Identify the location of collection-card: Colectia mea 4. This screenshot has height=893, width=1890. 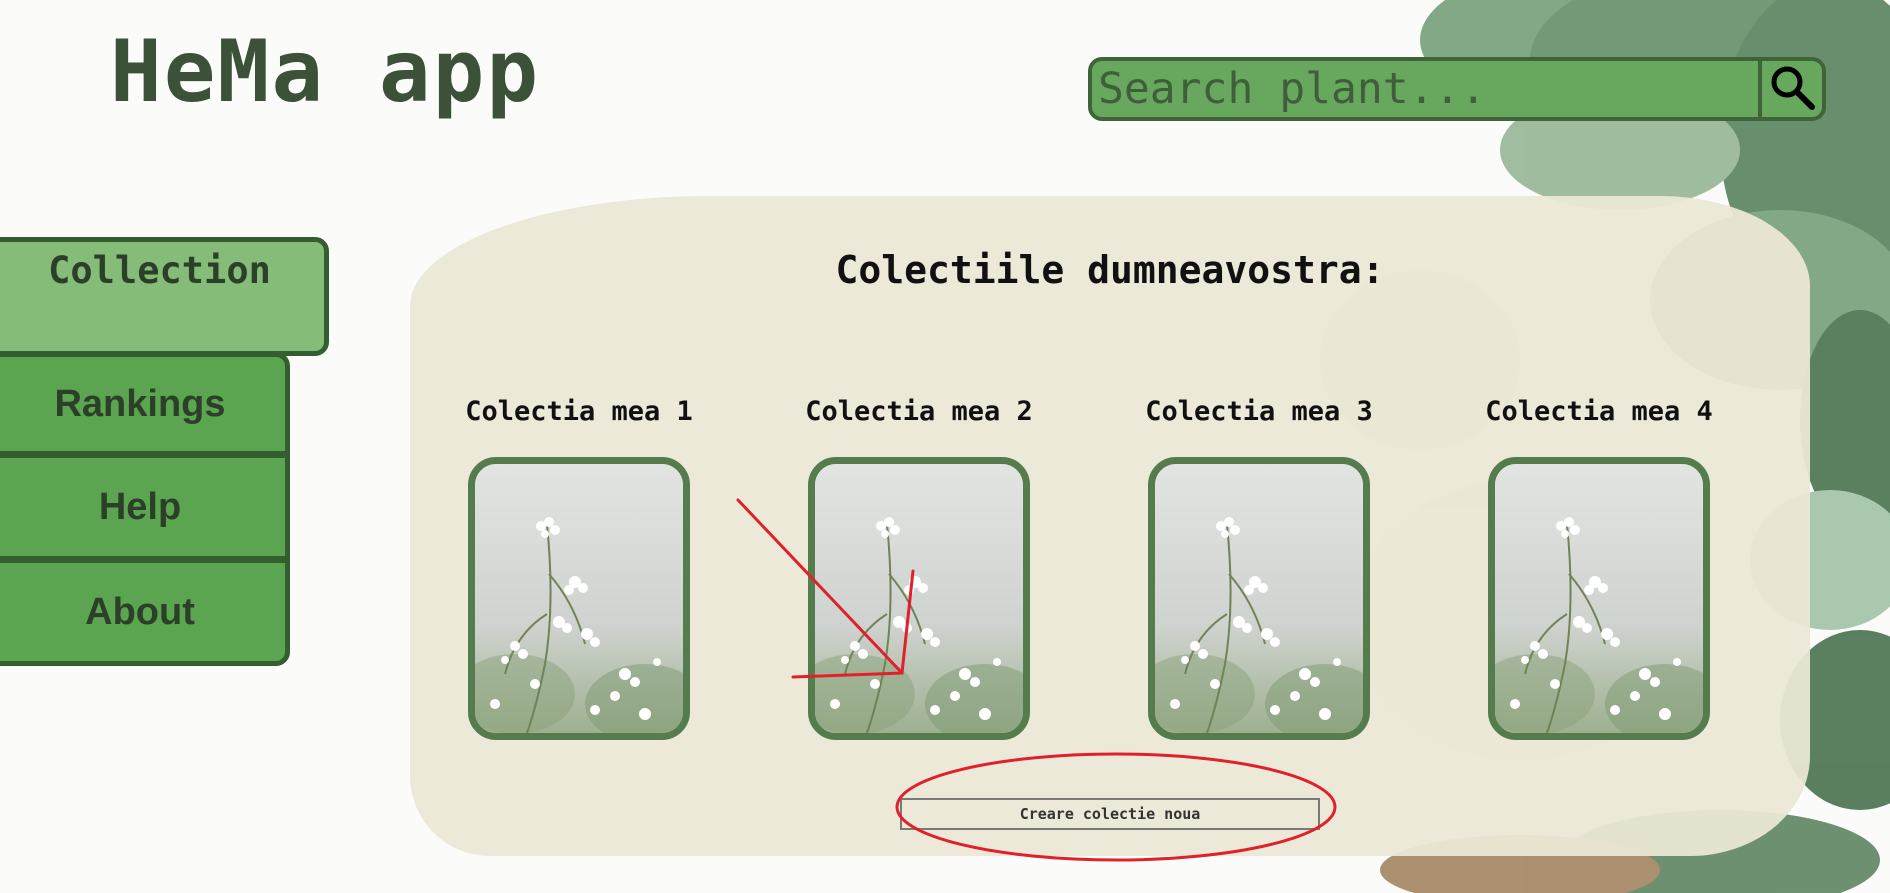
(1599, 568).